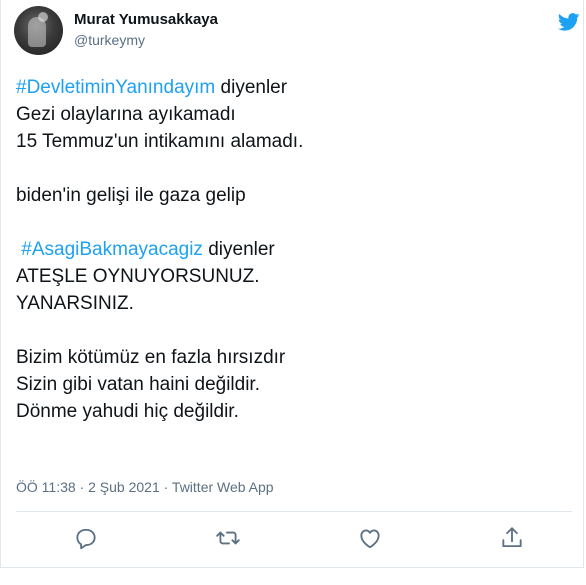 This screenshot has height=585, width=586. What do you see at coordinates (109, 40) in the screenshot?
I see `author-handle: @turkeymy` at bounding box center [109, 40].